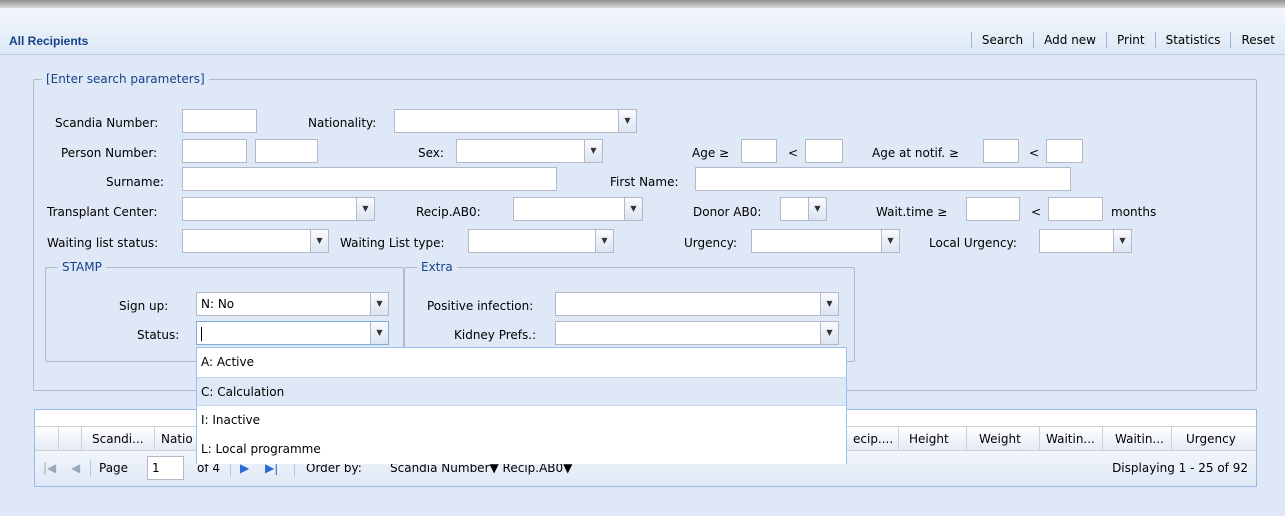  Describe the element at coordinates (727, 212) in the screenshot. I see `donor-ab0-label: Donor AB0:` at that location.